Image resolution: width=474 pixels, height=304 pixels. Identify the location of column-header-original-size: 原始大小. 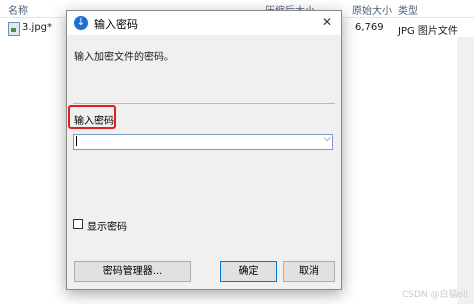
(372, 9).